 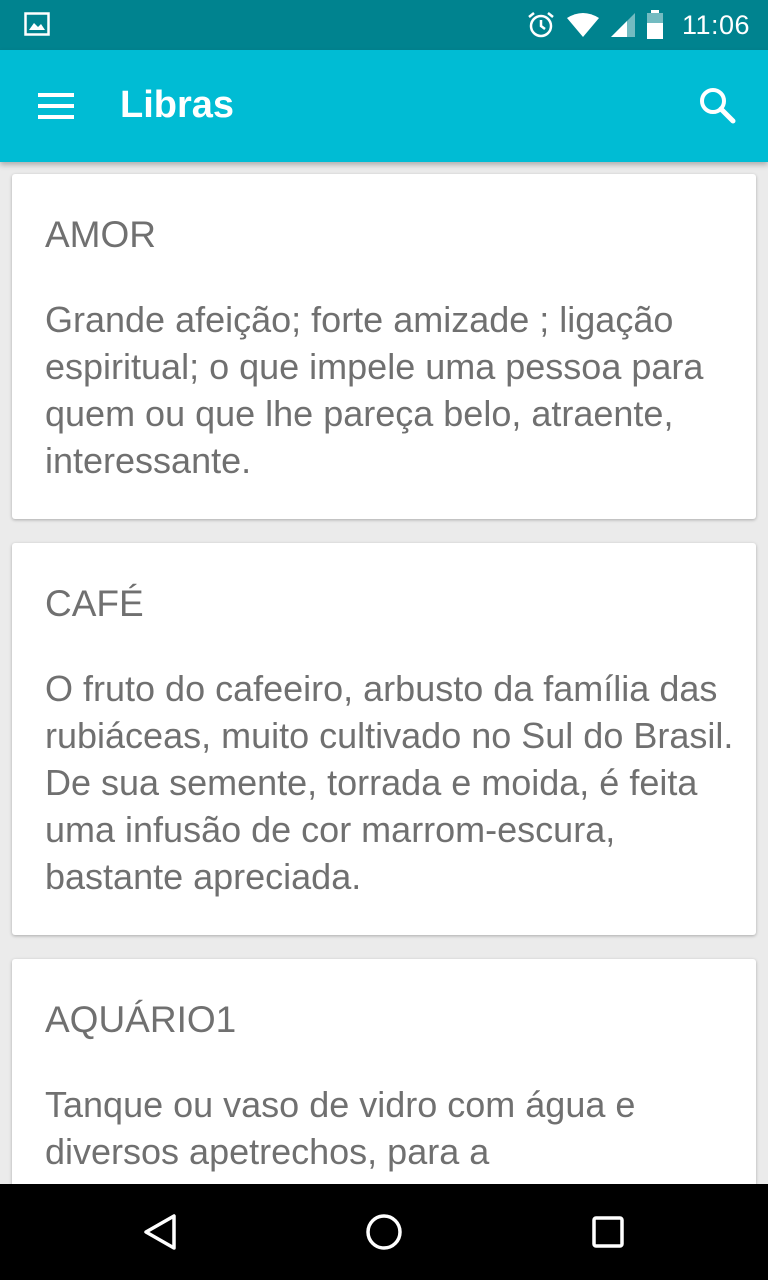 I want to click on app-bar: Libras, so click(x=384, y=106).